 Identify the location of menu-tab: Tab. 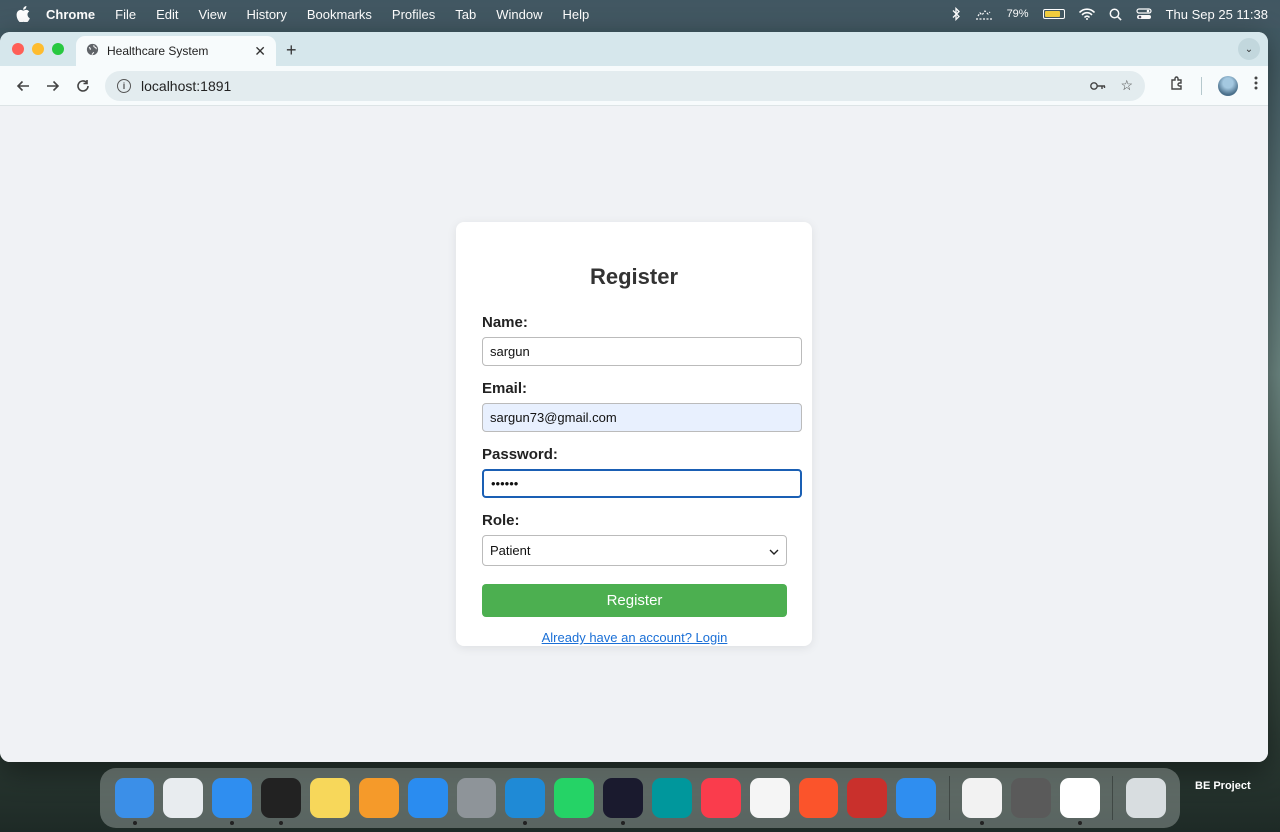
(465, 14).